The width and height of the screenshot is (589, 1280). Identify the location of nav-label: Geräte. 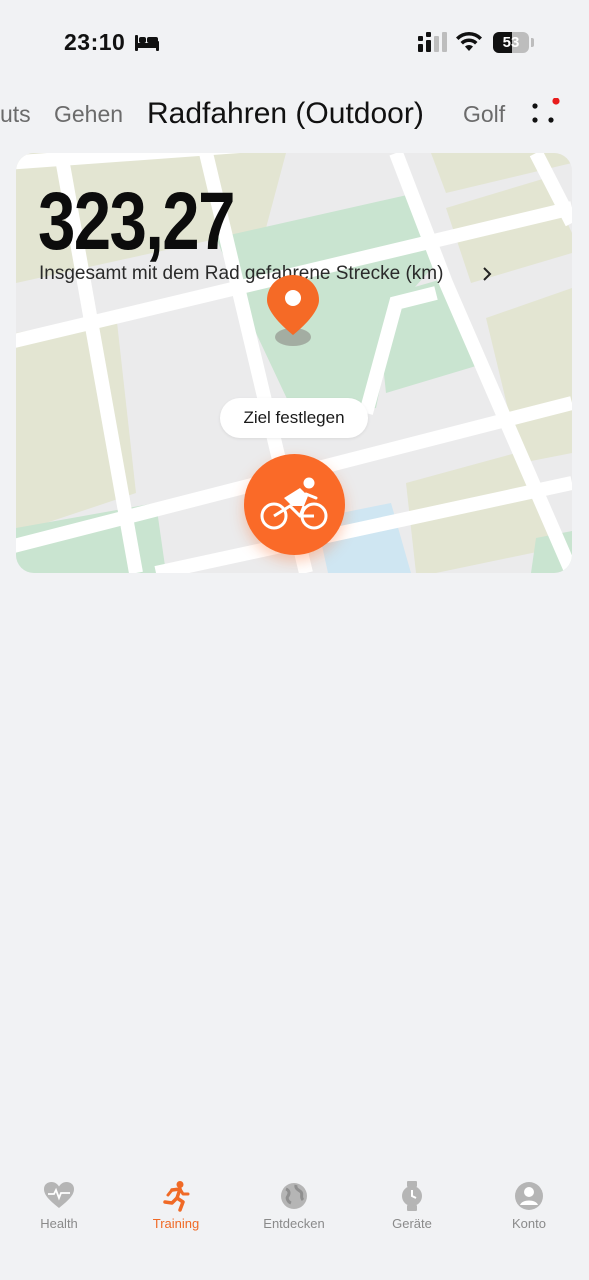
(412, 1223).